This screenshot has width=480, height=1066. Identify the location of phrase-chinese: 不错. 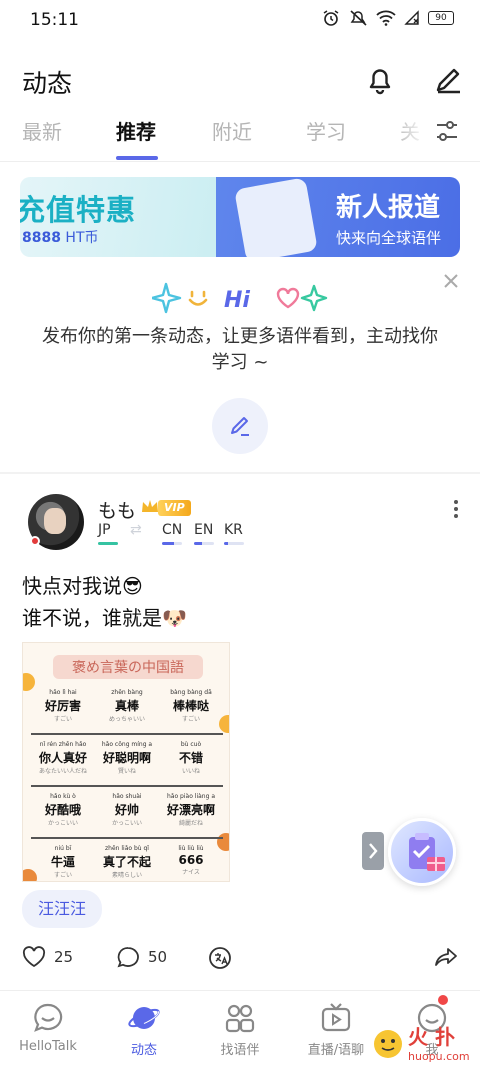
(190, 758).